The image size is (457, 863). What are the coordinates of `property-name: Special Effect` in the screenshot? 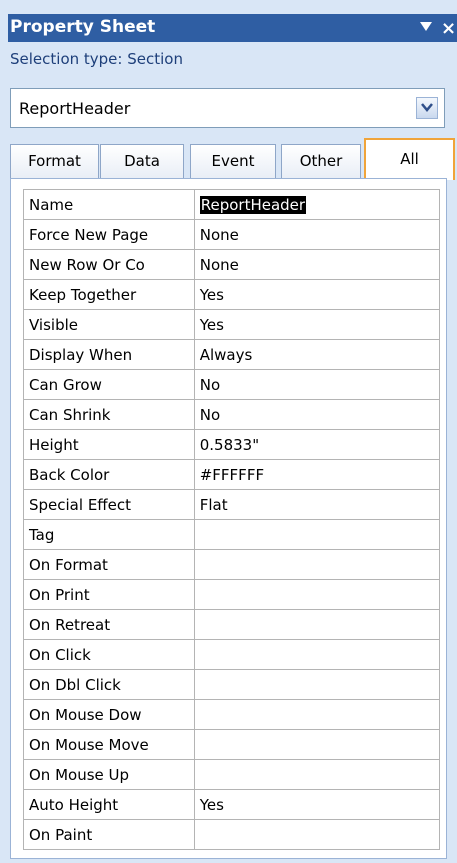 It's located at (109, 504).